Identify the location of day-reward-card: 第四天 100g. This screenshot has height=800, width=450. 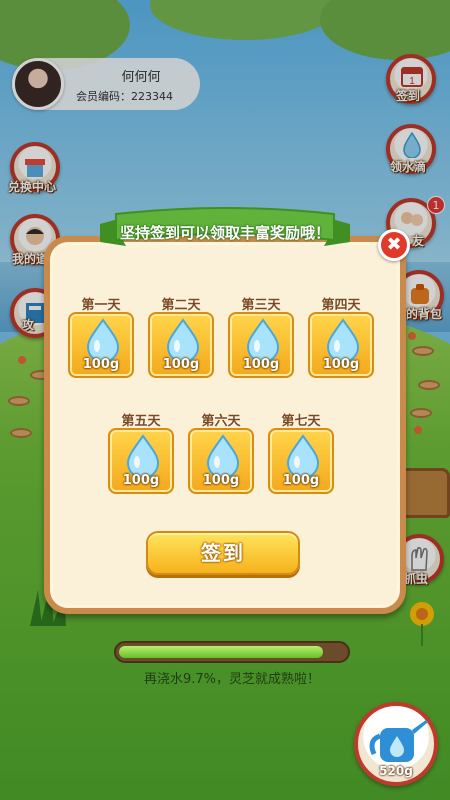
(341, 336).